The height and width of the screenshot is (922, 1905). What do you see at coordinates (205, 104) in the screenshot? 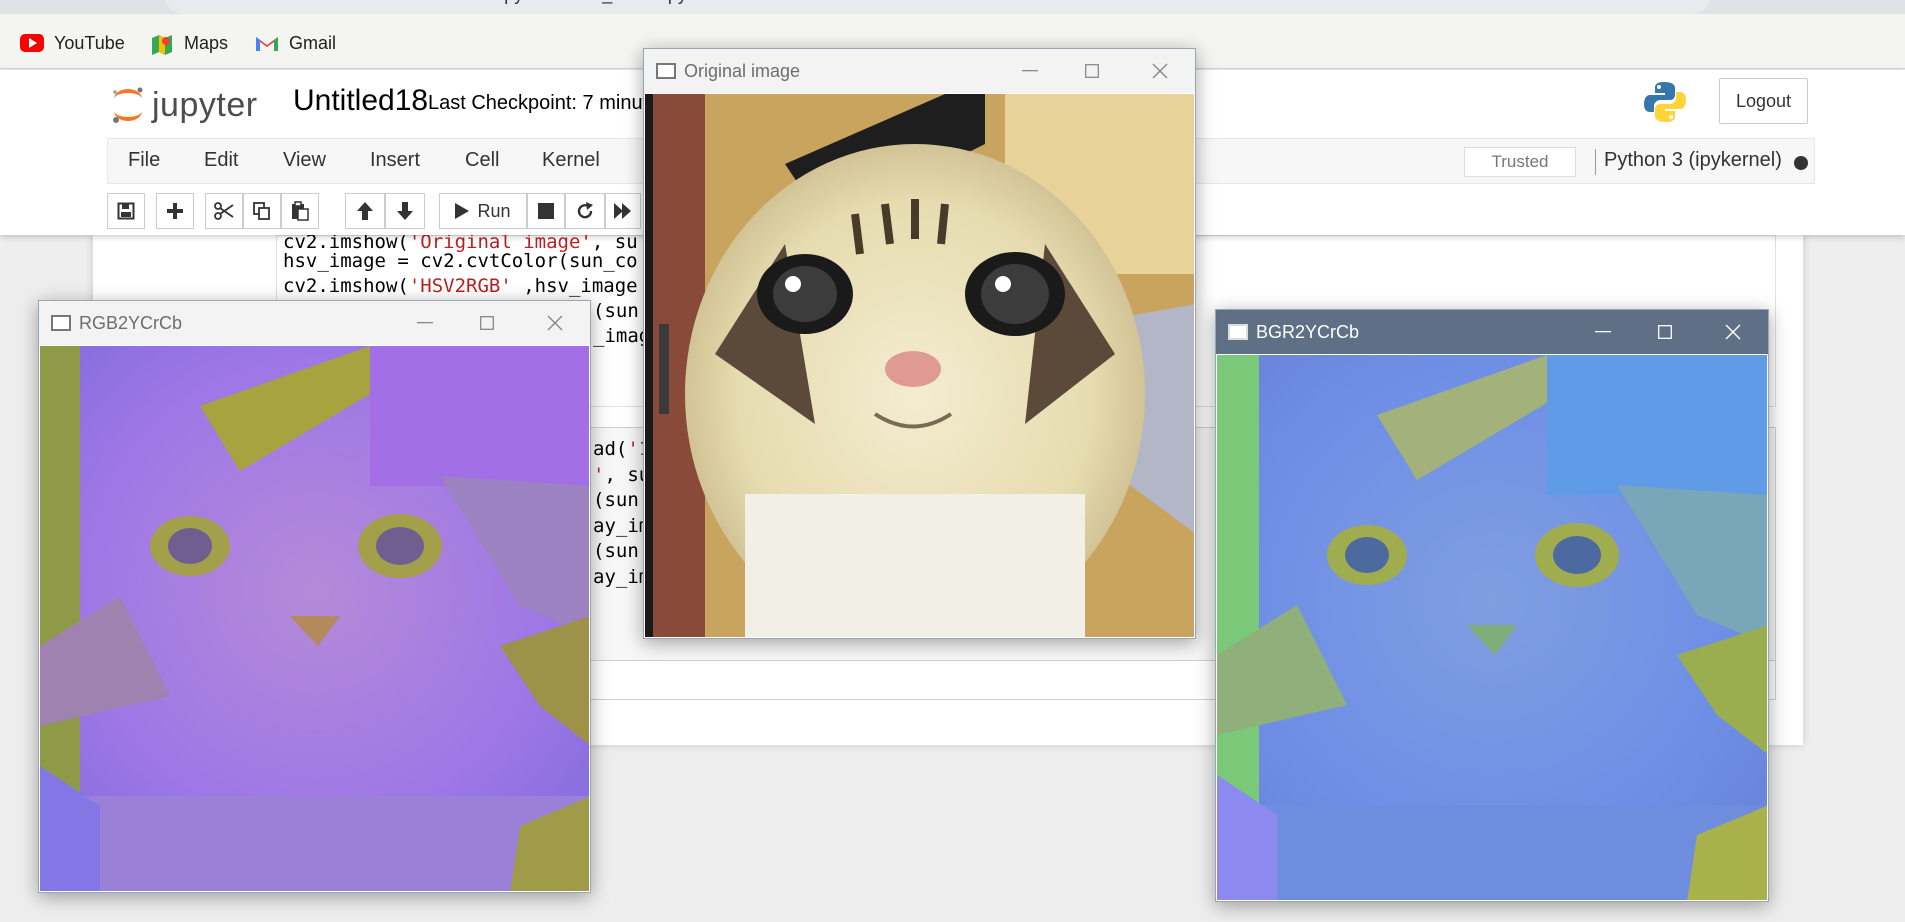
I see `jupyter-wordmark: jupyter` at bounding box center [205, 104].